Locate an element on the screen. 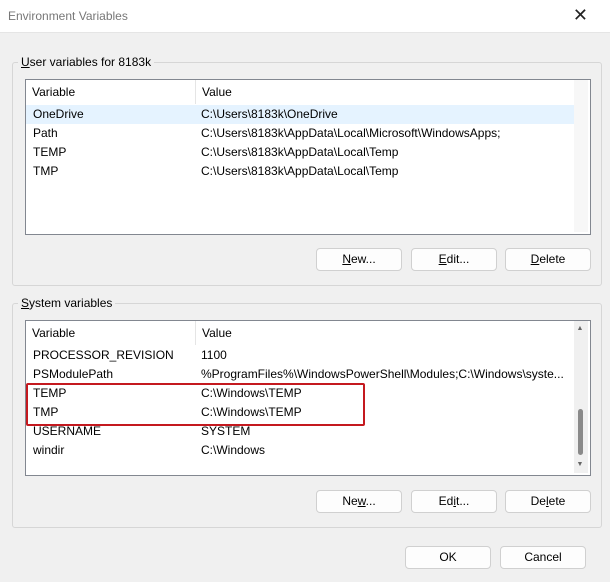  user-variables-label: User variables for 8183k is located at coordinates (86, 62).